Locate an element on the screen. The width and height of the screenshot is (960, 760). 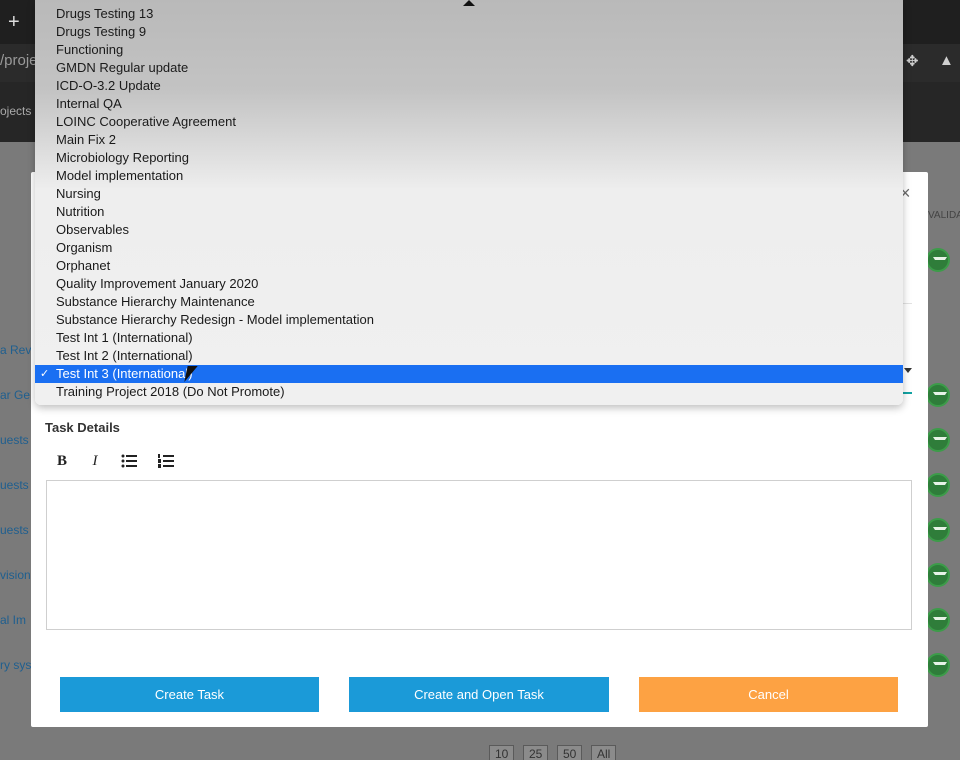
dropdown-option-label: GMDN Regular update is located at coordinates (122, 67).